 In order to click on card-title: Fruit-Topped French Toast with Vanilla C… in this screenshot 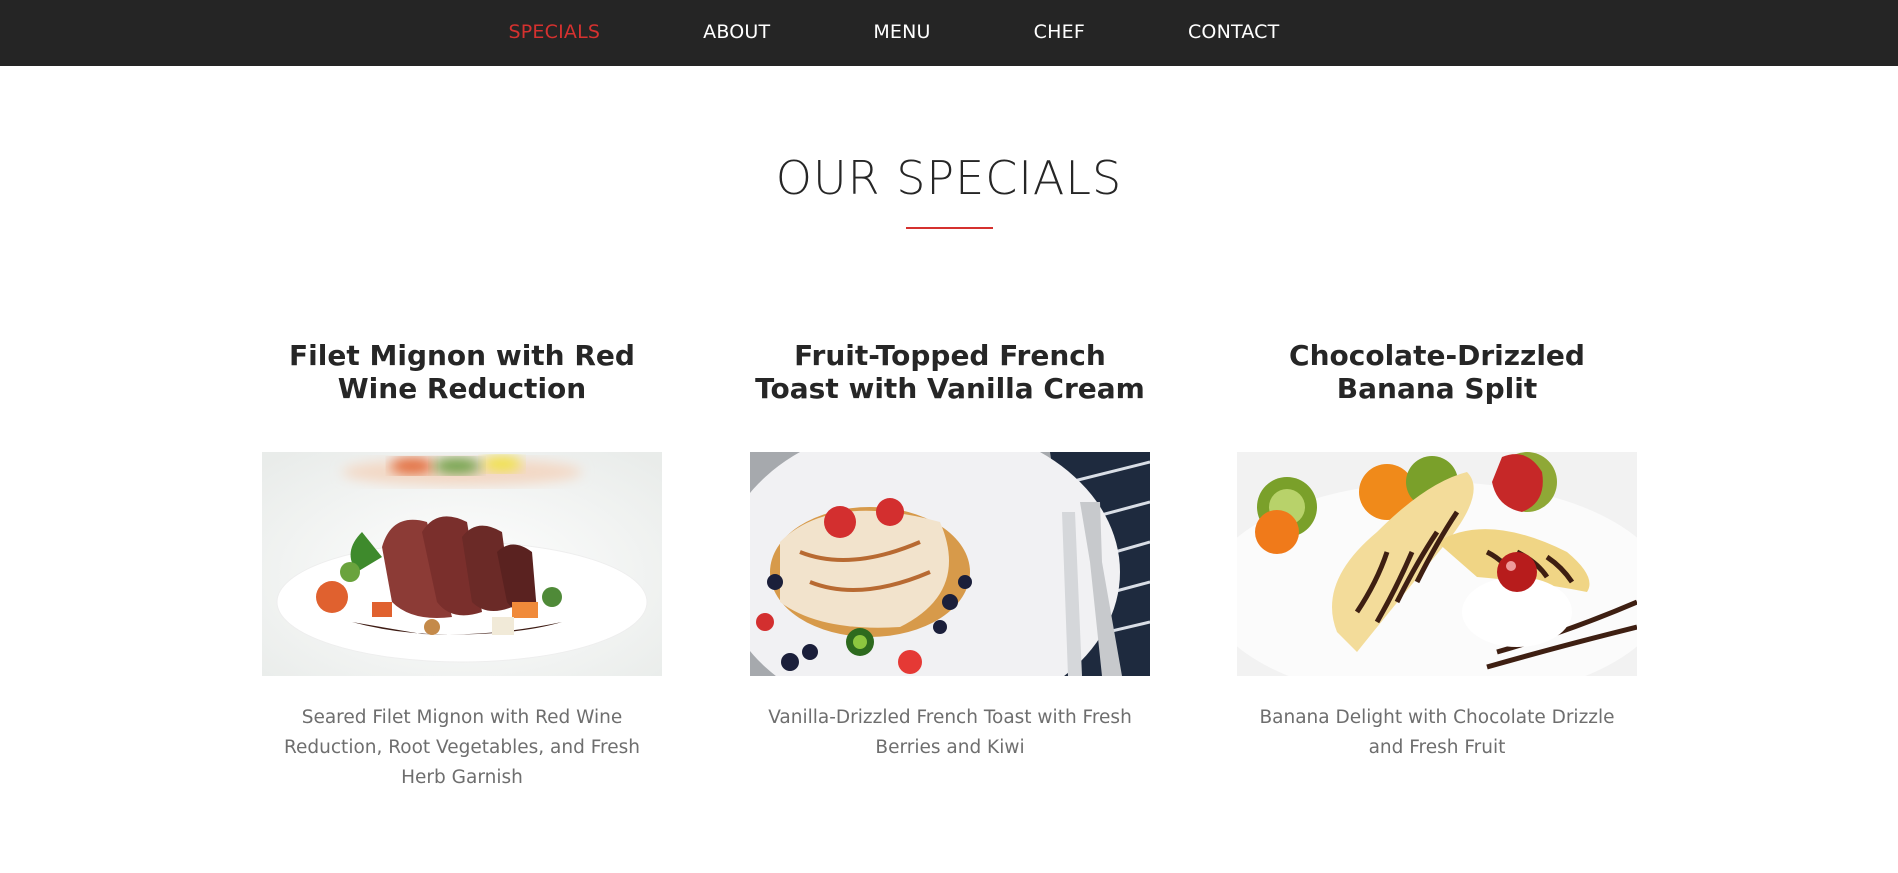, I will do `click(950, 372)`.